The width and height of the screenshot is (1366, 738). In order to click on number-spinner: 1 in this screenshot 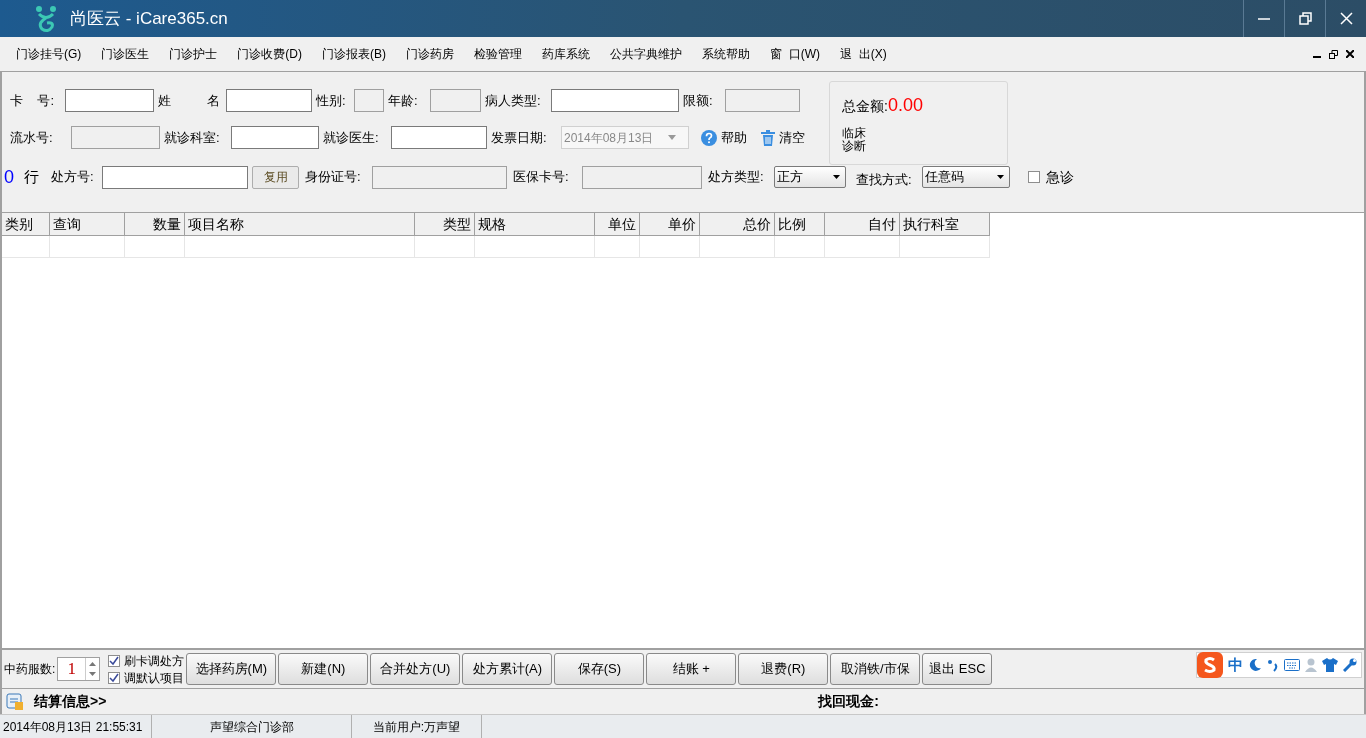, I will do `click(79, 669)`.